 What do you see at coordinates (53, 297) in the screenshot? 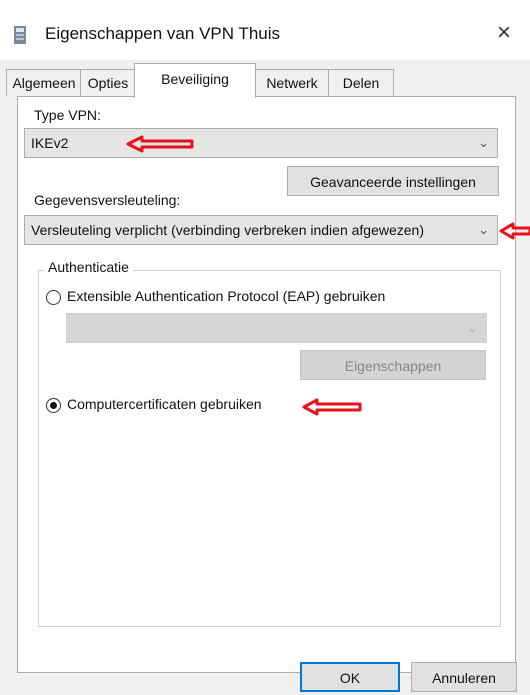
I see `eap-radio` at bounding box center [53, 297].